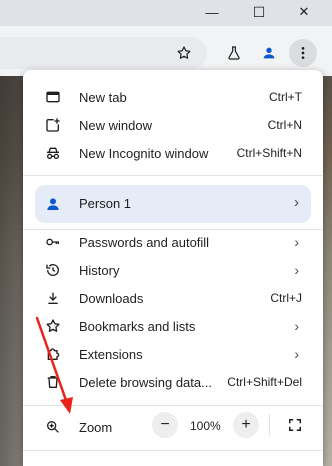 The image size is (332, 466). I want to click on menu-item-label: New tab, so click(103, 97).